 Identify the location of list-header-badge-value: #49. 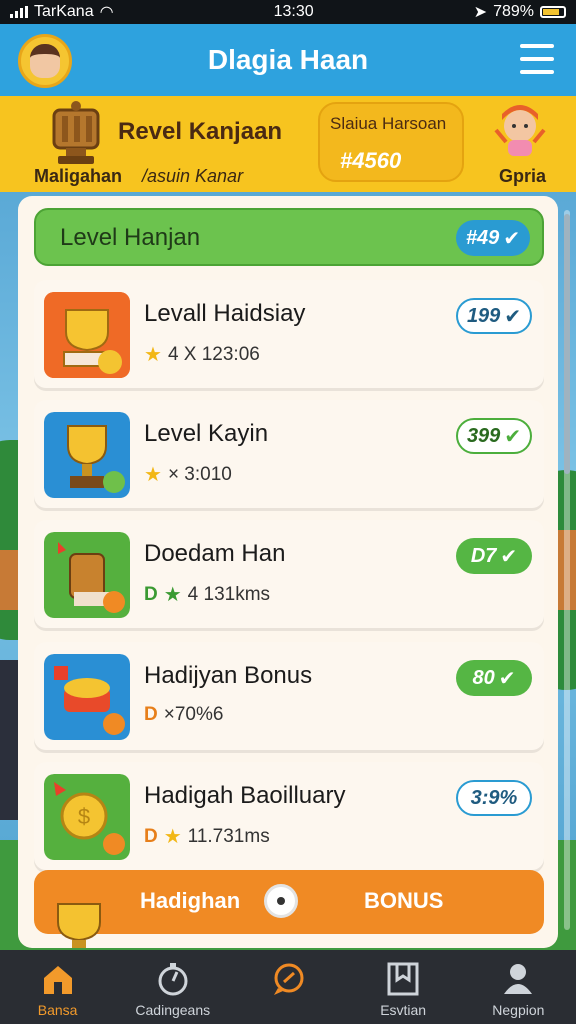
(482, 237).